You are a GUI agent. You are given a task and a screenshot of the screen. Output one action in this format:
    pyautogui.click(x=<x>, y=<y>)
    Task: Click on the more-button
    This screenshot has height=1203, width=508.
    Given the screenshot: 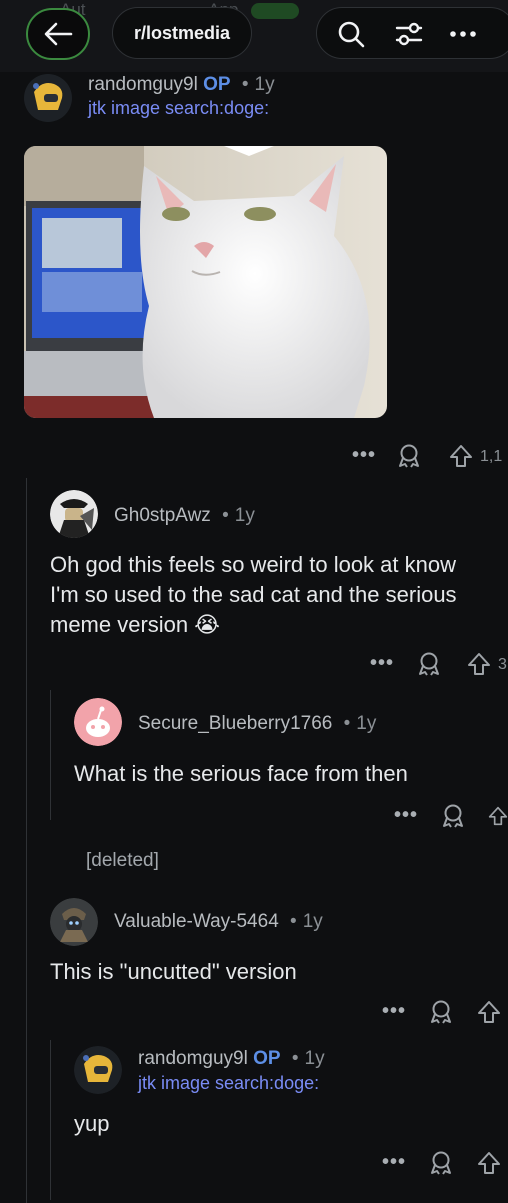 What is the action you would take?
    pyautogui.click(x=463, y=34)
    